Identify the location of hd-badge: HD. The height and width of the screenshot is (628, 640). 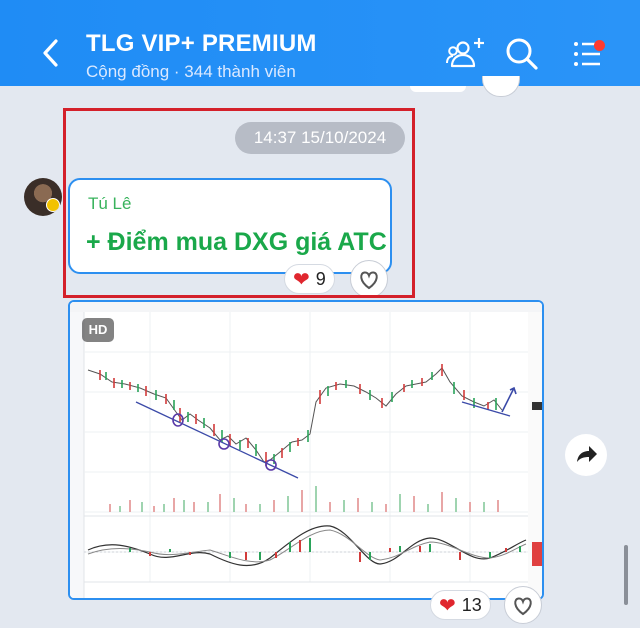
(98, 330).